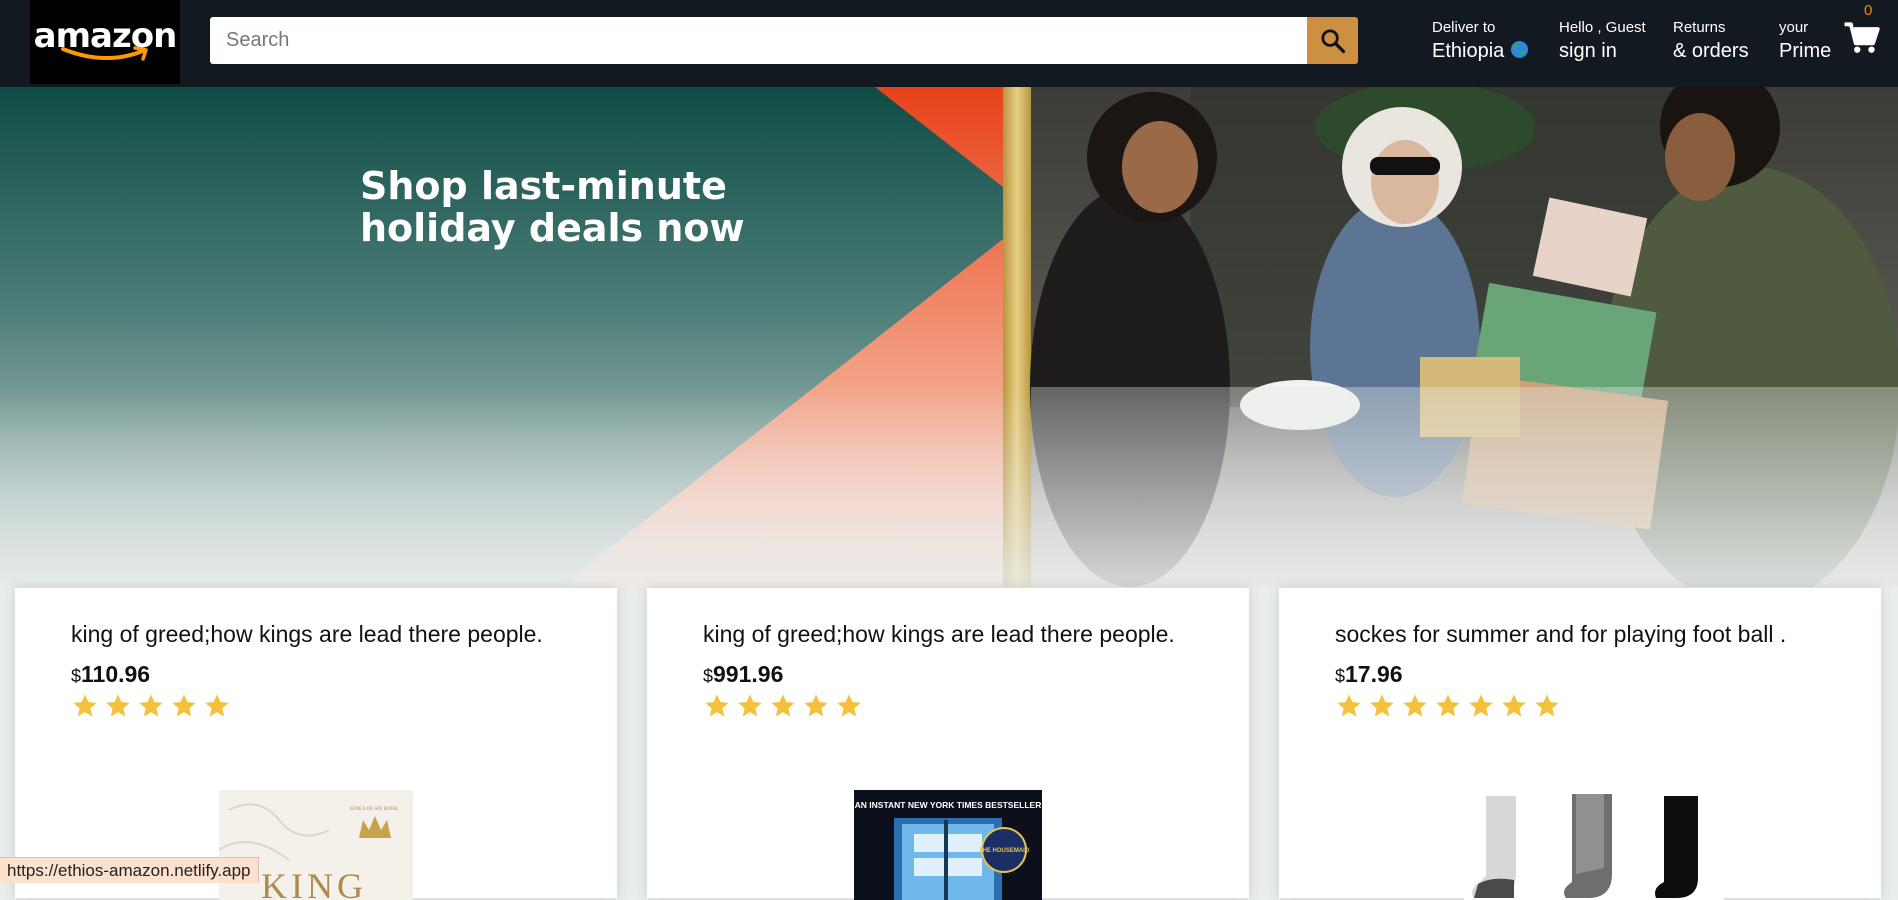 The width and height of the screenshot is (1898, 900). Describe the element at coordinates (1711, 51) in the screenshot. I see `orders-label: & orders` at that location.